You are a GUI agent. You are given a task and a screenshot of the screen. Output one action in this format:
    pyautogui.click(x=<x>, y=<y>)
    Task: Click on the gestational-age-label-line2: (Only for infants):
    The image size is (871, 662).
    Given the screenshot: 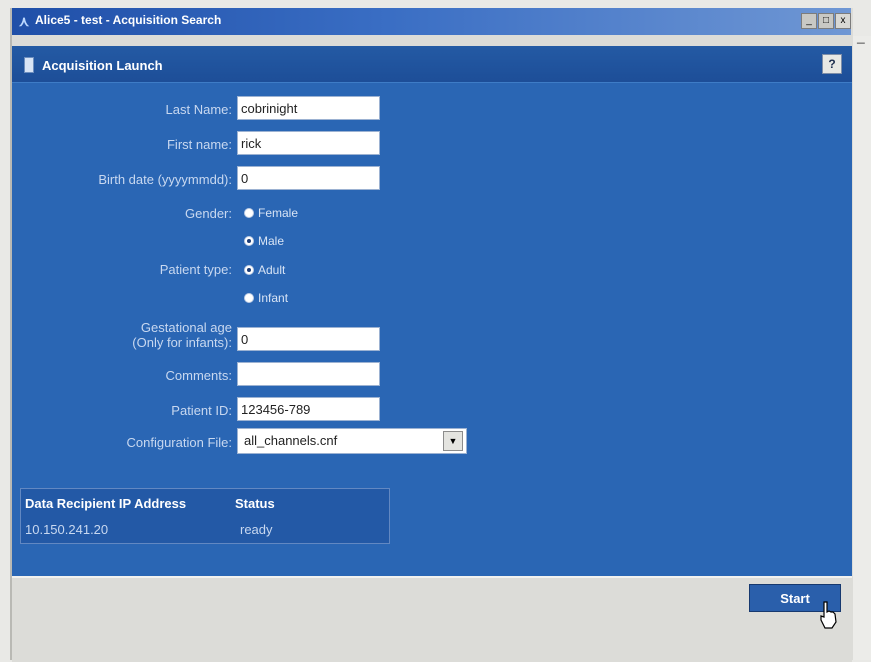 What is the action you would take?
    pyautogui.click(x=182, y=342)
    